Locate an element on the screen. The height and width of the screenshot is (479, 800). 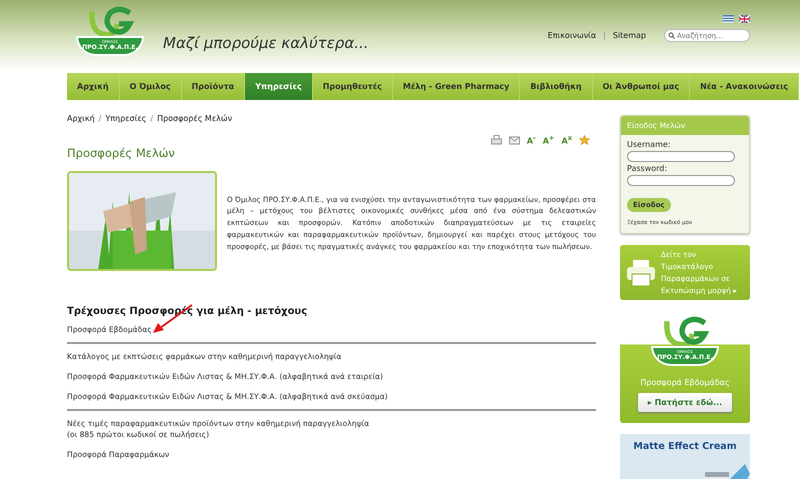
cream-ad-banner: Matte Effect Cream is located at coordinates (685, 456).